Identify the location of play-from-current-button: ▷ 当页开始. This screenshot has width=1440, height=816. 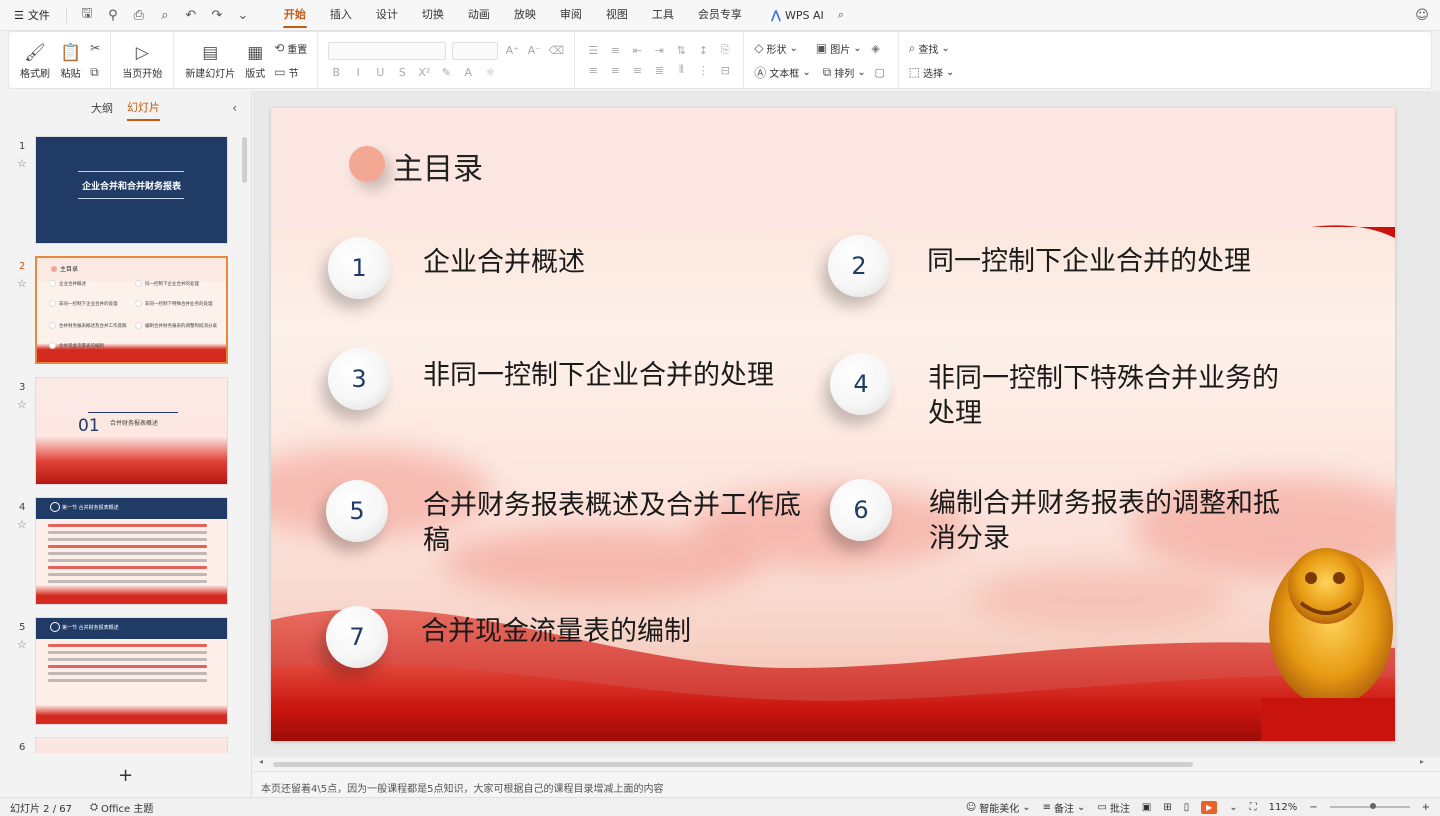
(142, 60).